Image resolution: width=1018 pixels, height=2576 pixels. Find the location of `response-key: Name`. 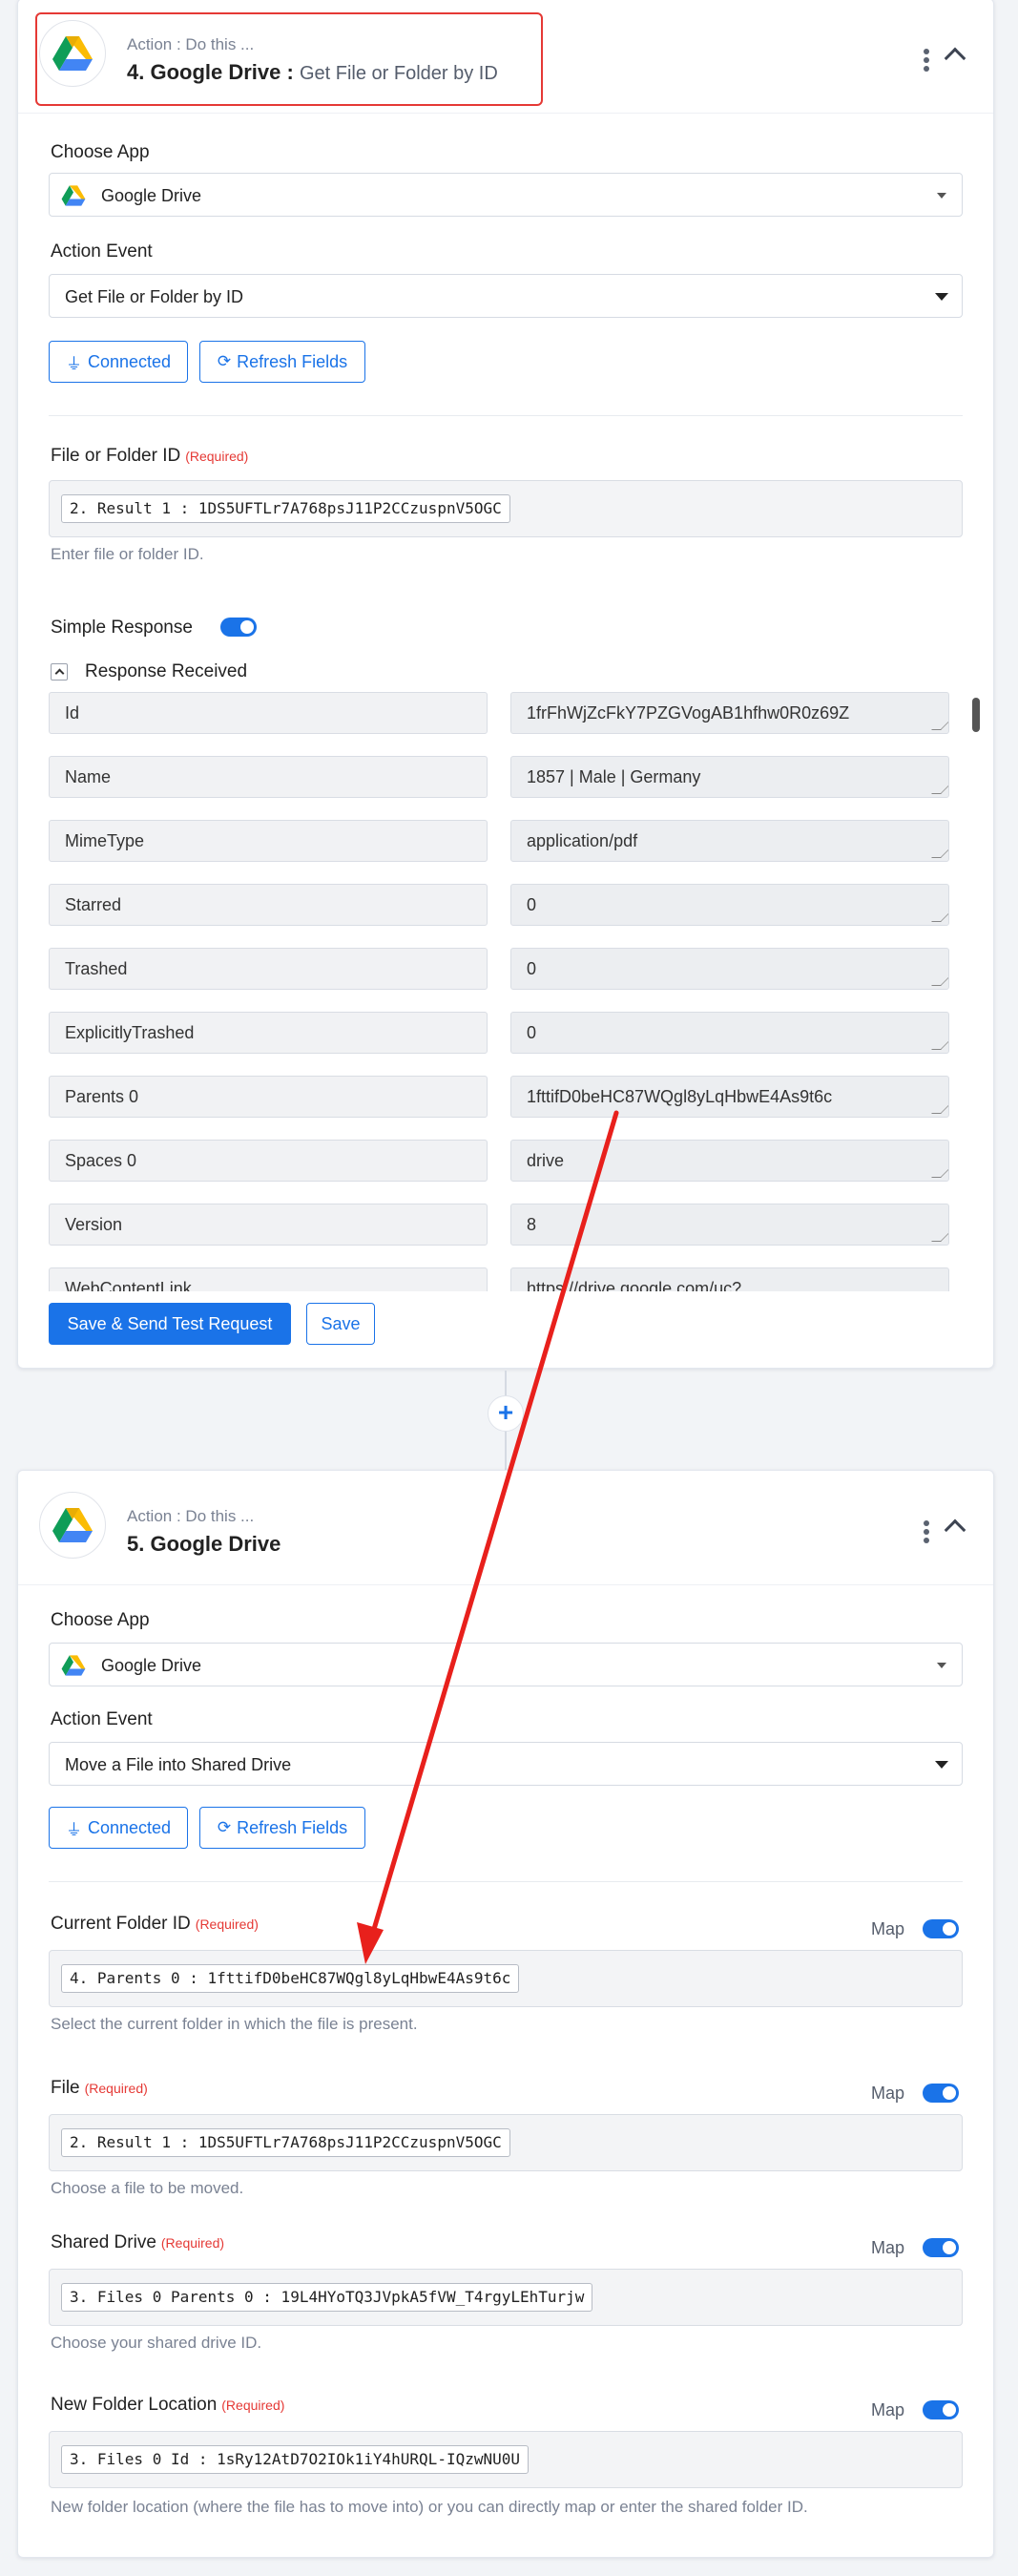

response-key: Name is located at coordinates (268, 777).